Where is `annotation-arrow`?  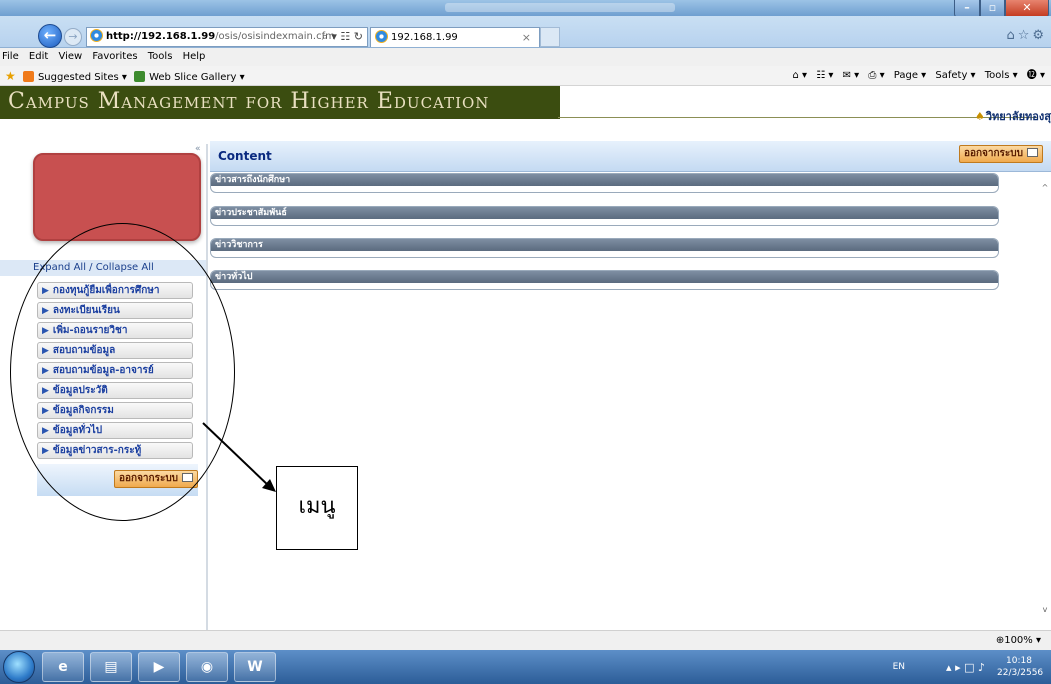
annotation-arrow is located at coordinates (239, 457).